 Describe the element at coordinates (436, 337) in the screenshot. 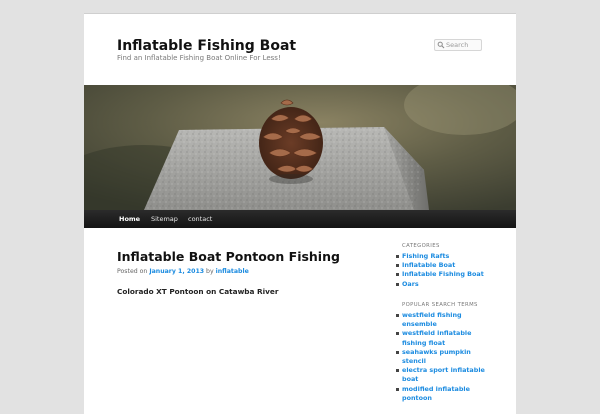

I see `search-term-link: westfield inflatable fishing float` at that location.